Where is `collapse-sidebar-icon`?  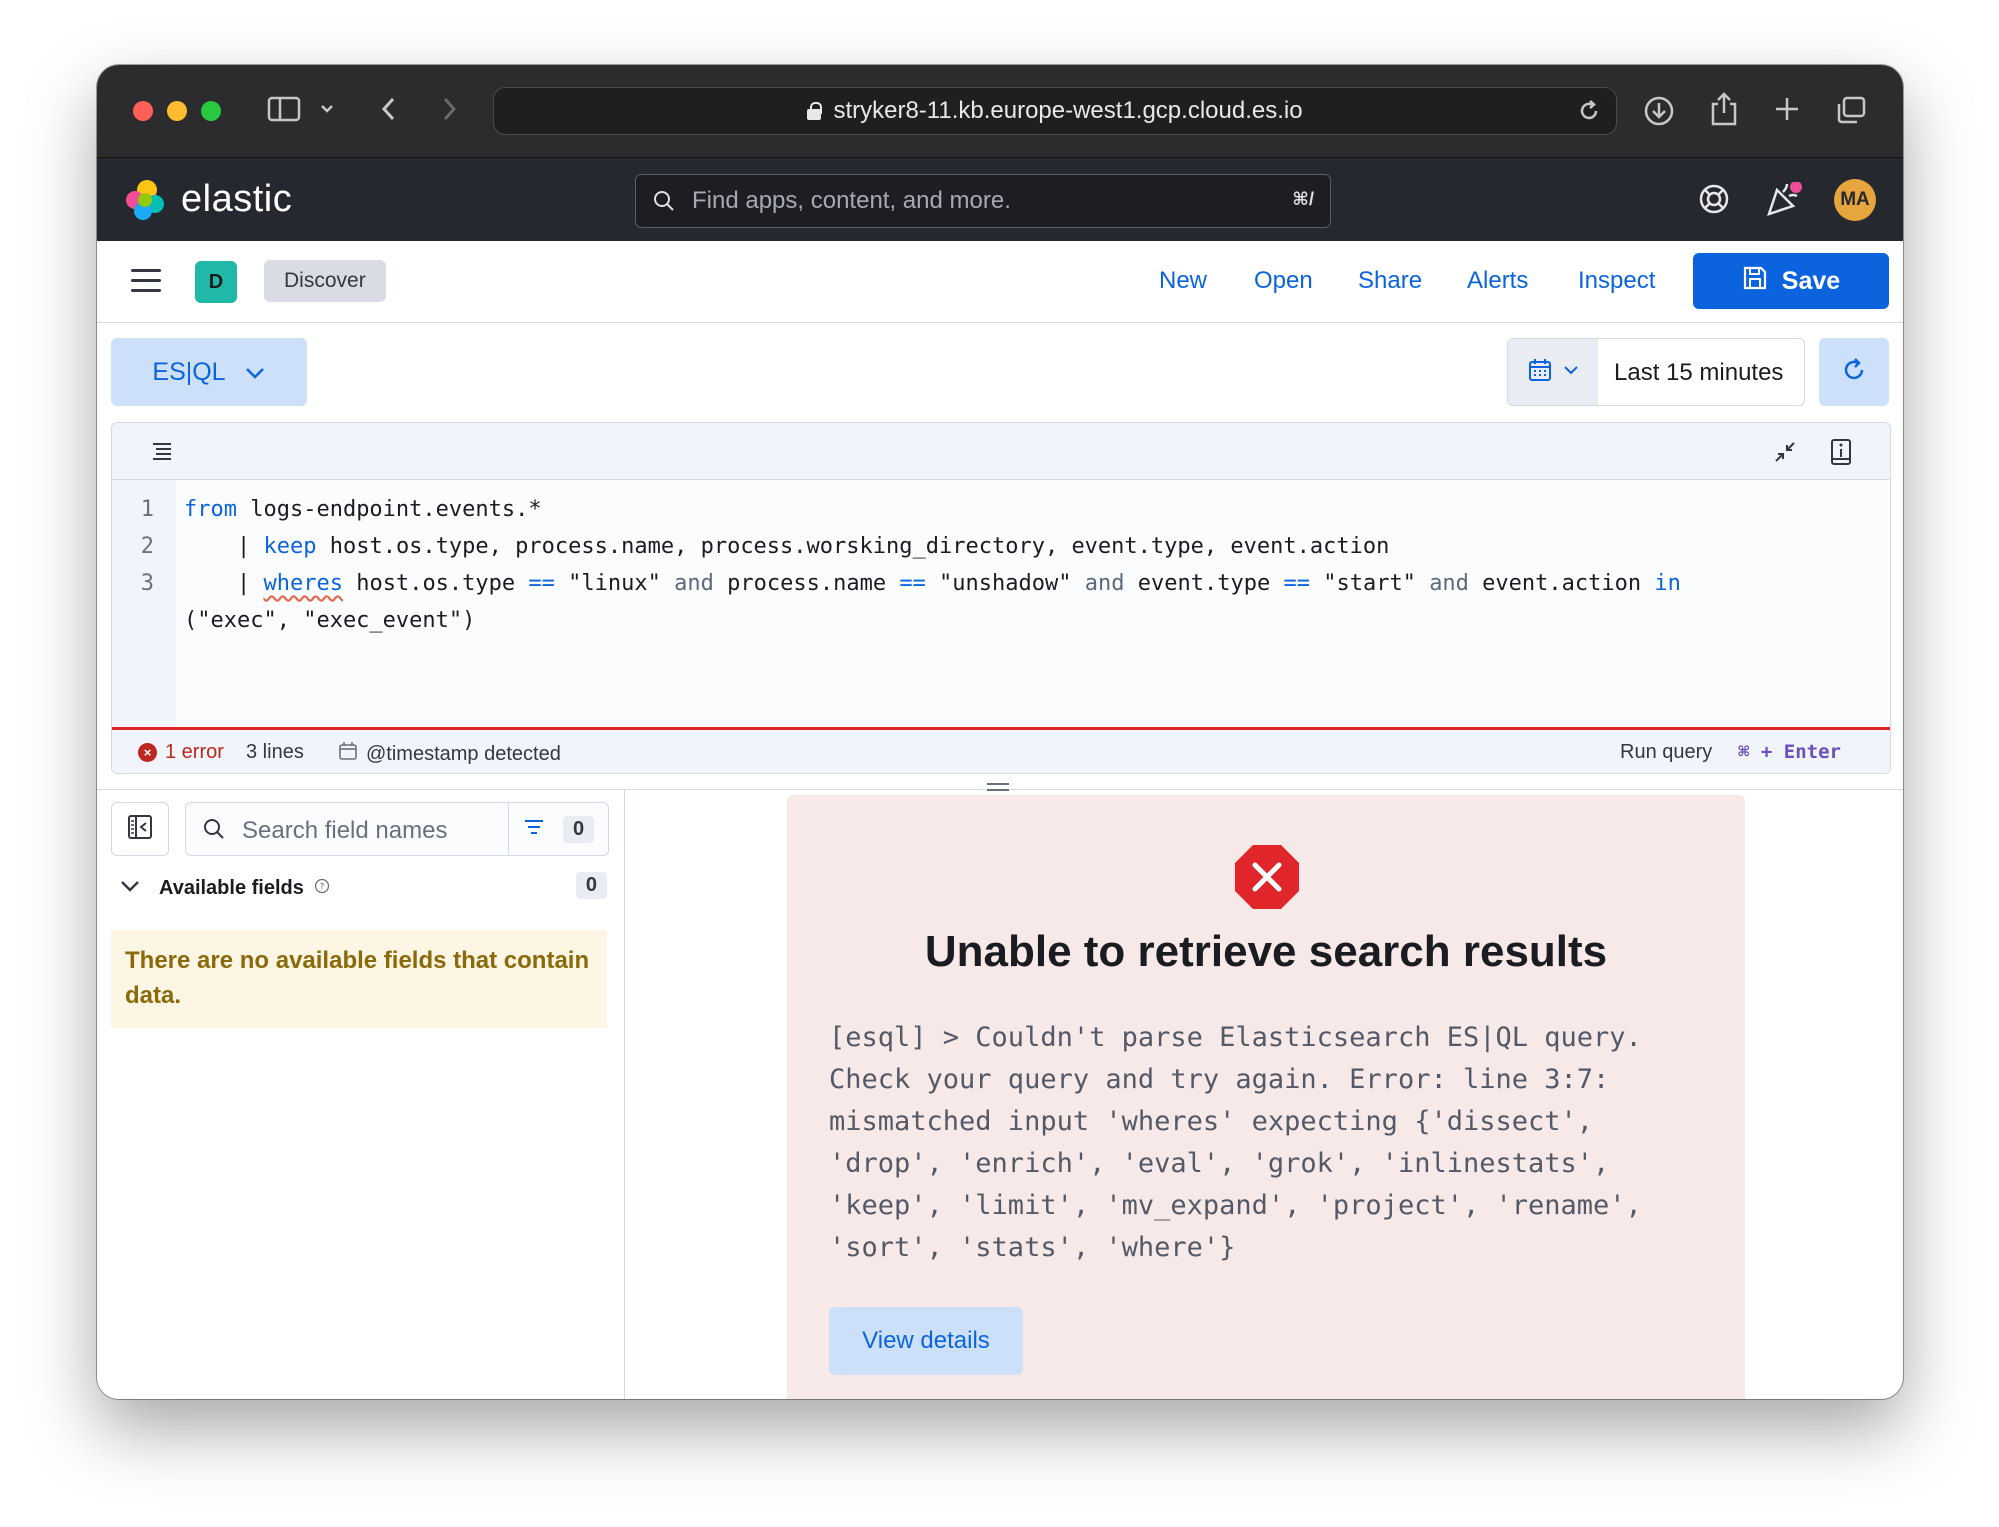 collapse-sidebar-icon is located at coordinates (140, 829).